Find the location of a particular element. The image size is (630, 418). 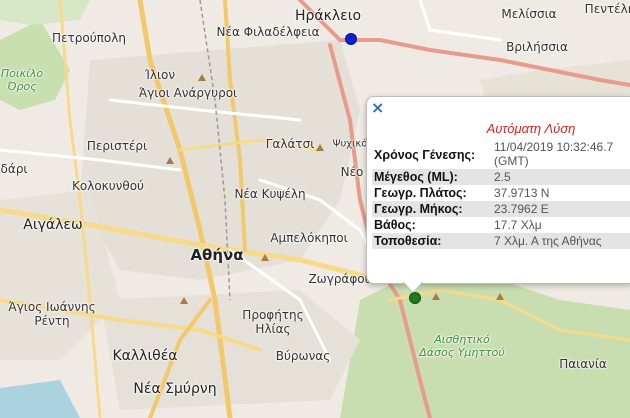

label-nea-filadelfeia: Νέα Φιλαδέλφεια is located at coordinates (268, 32).